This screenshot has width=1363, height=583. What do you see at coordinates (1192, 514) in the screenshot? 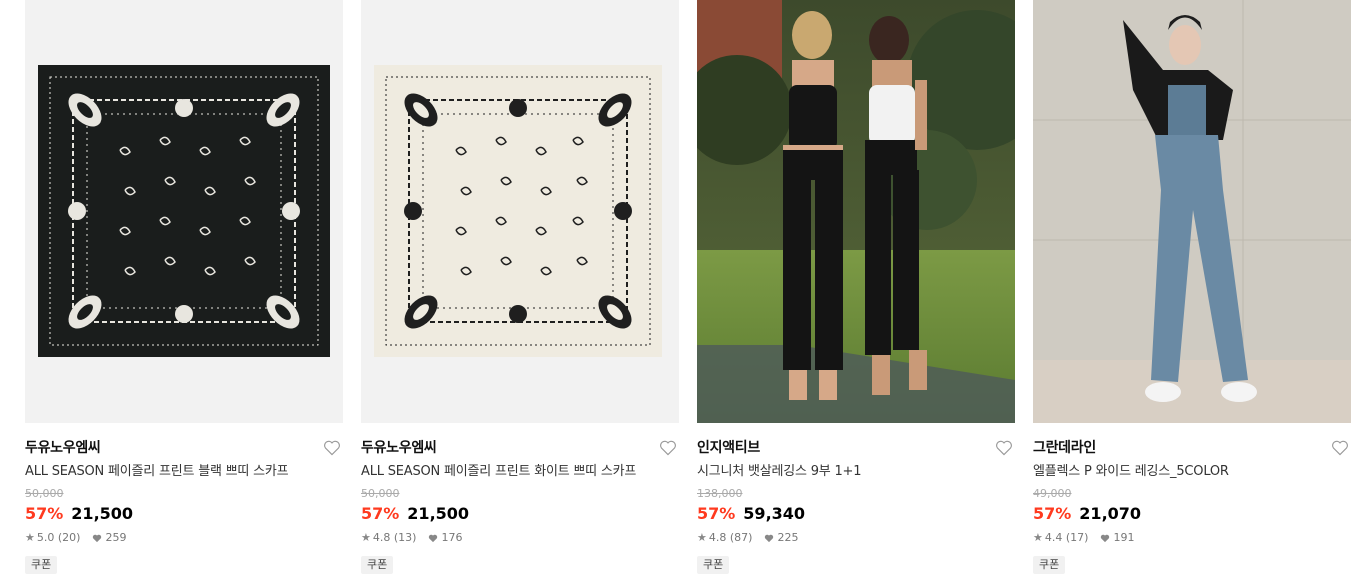
I see `price-row: 57% 21,070` at bounding box center [1192, 514].